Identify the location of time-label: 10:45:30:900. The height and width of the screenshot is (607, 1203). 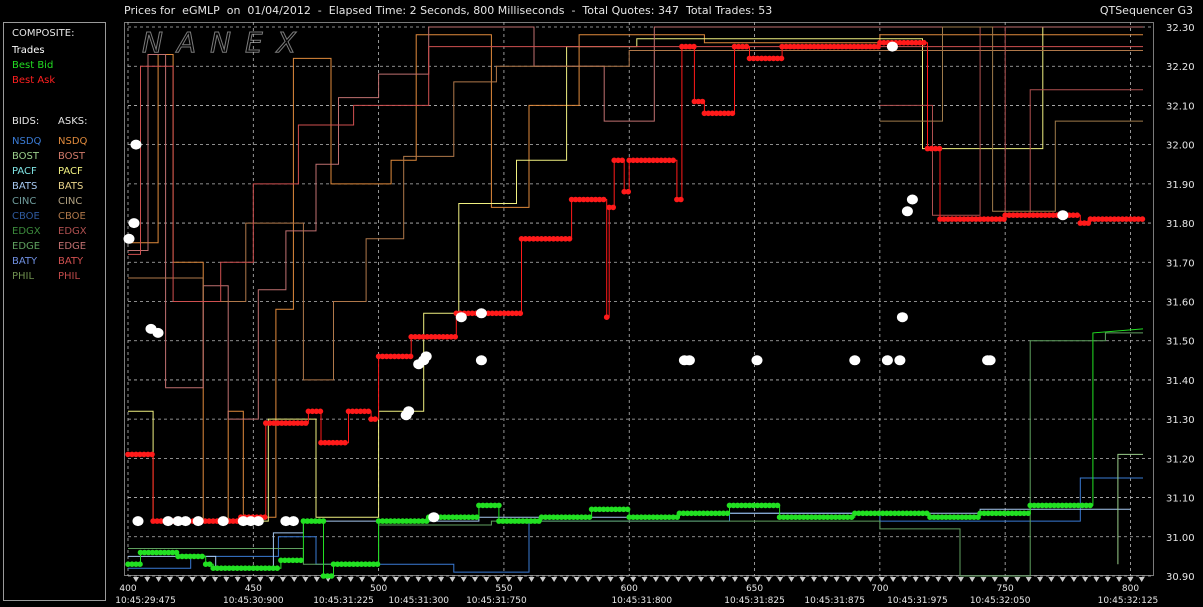
(253, 601).